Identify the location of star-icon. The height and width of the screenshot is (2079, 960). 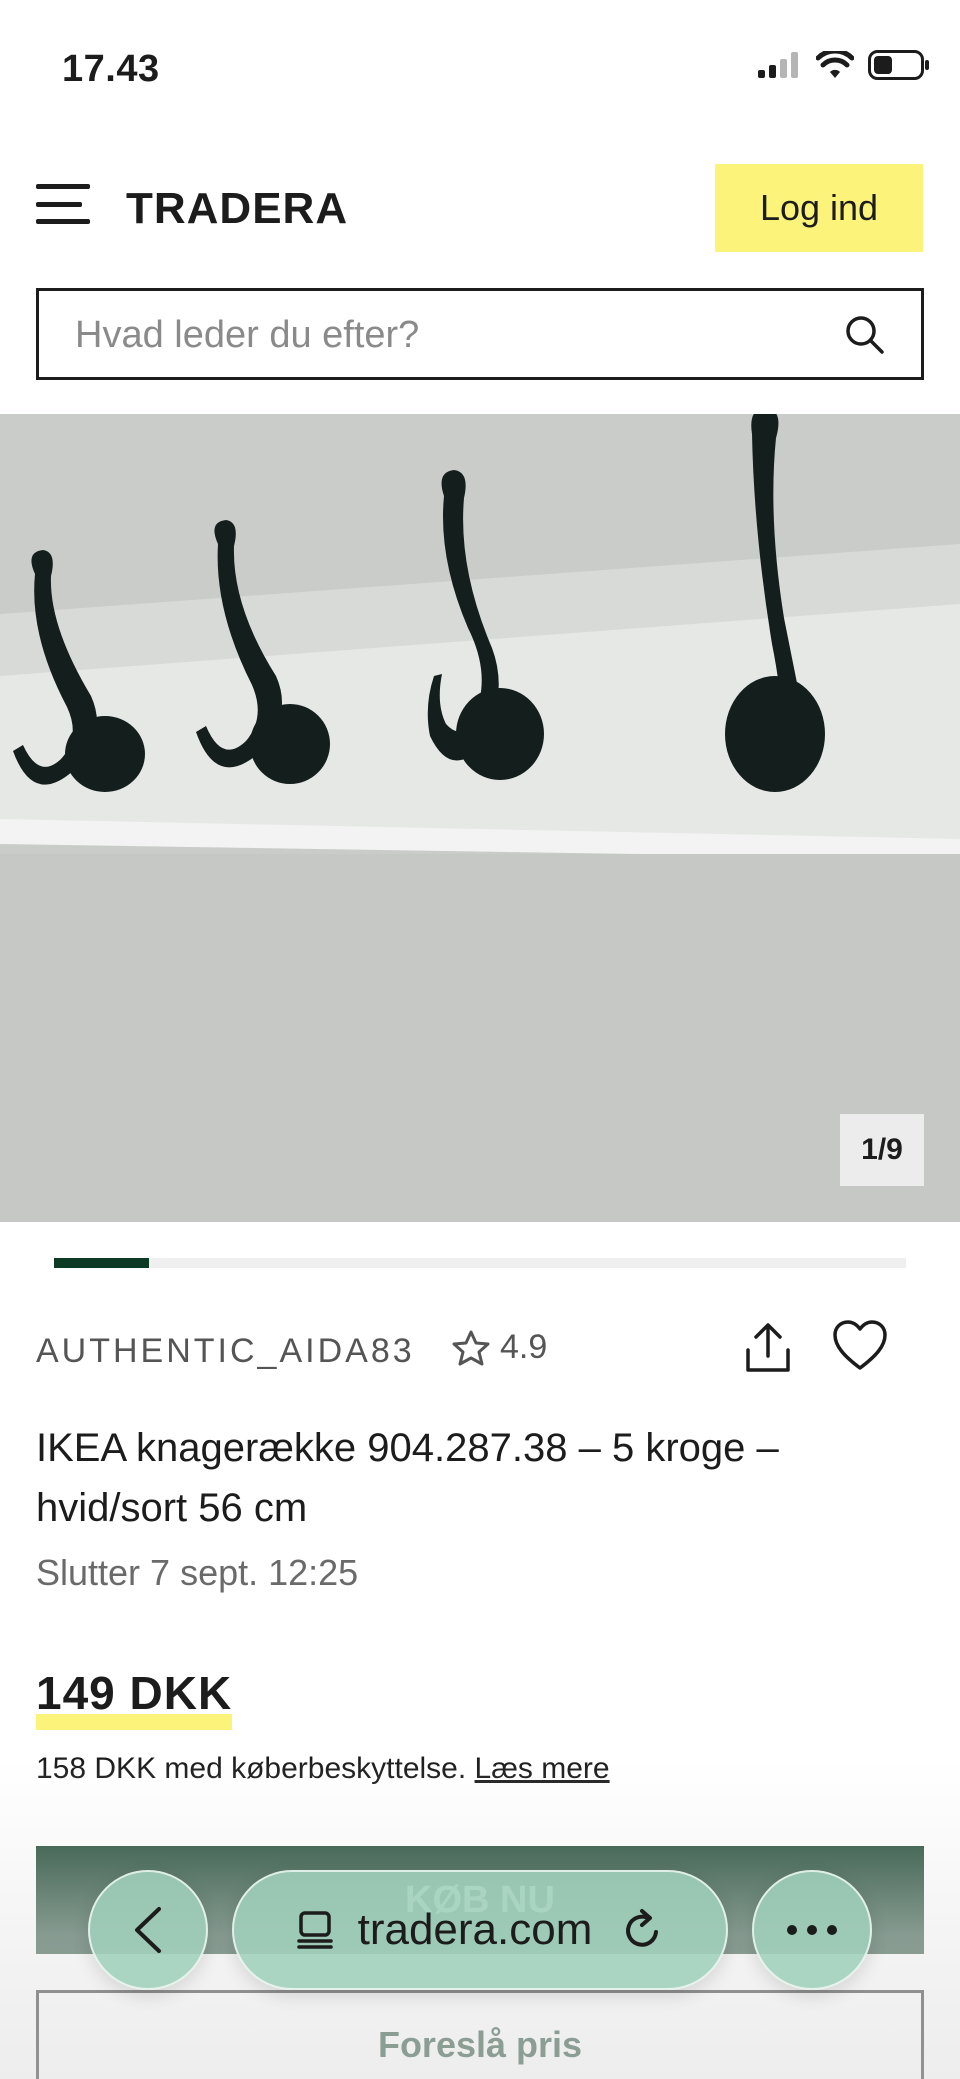
(471, 1347).